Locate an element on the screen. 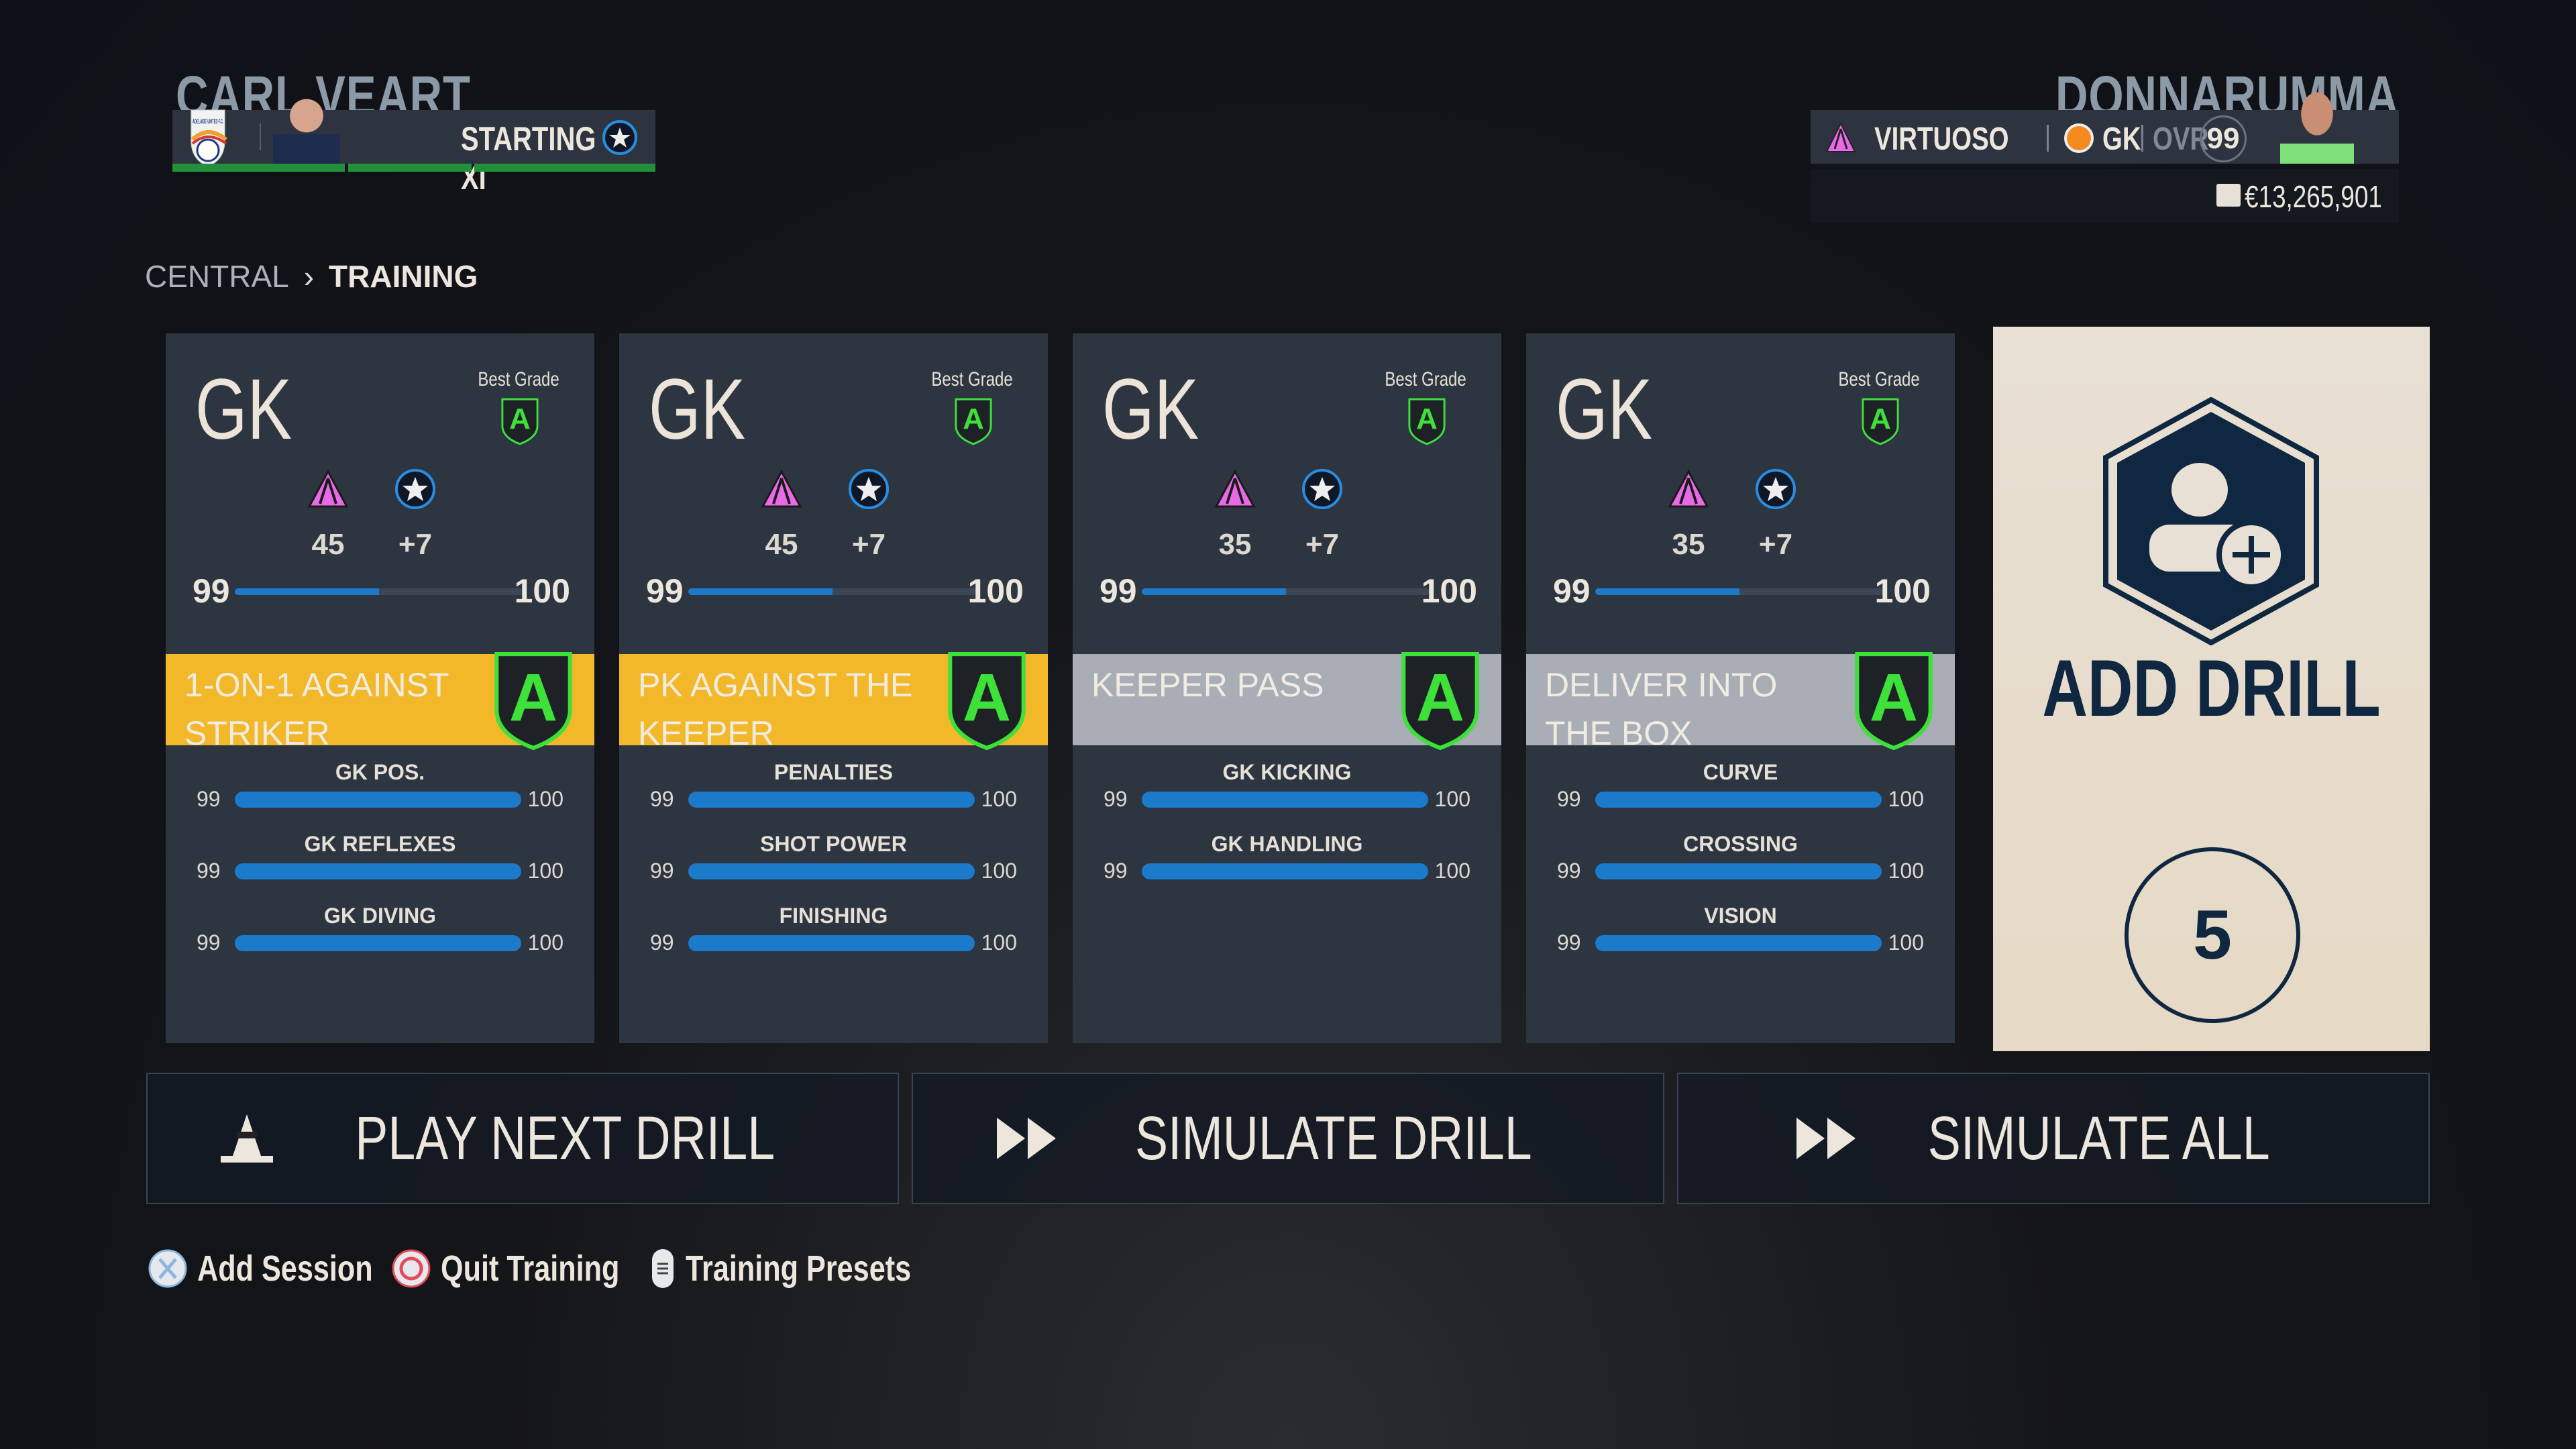 The height and width of the screenshot is (1449, 2576). circle-button-icon is located at coordinates (411, 1268).